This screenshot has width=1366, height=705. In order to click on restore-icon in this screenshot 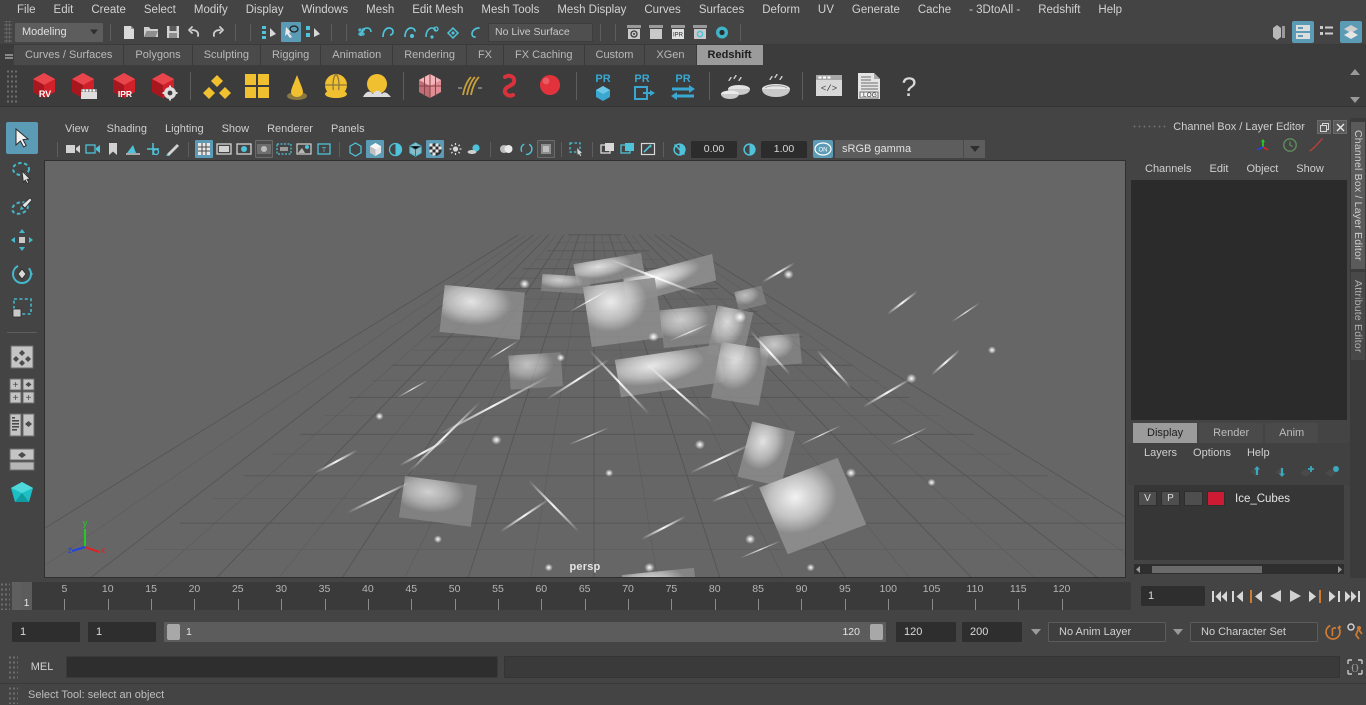, I will do `click(1324, 127)`.